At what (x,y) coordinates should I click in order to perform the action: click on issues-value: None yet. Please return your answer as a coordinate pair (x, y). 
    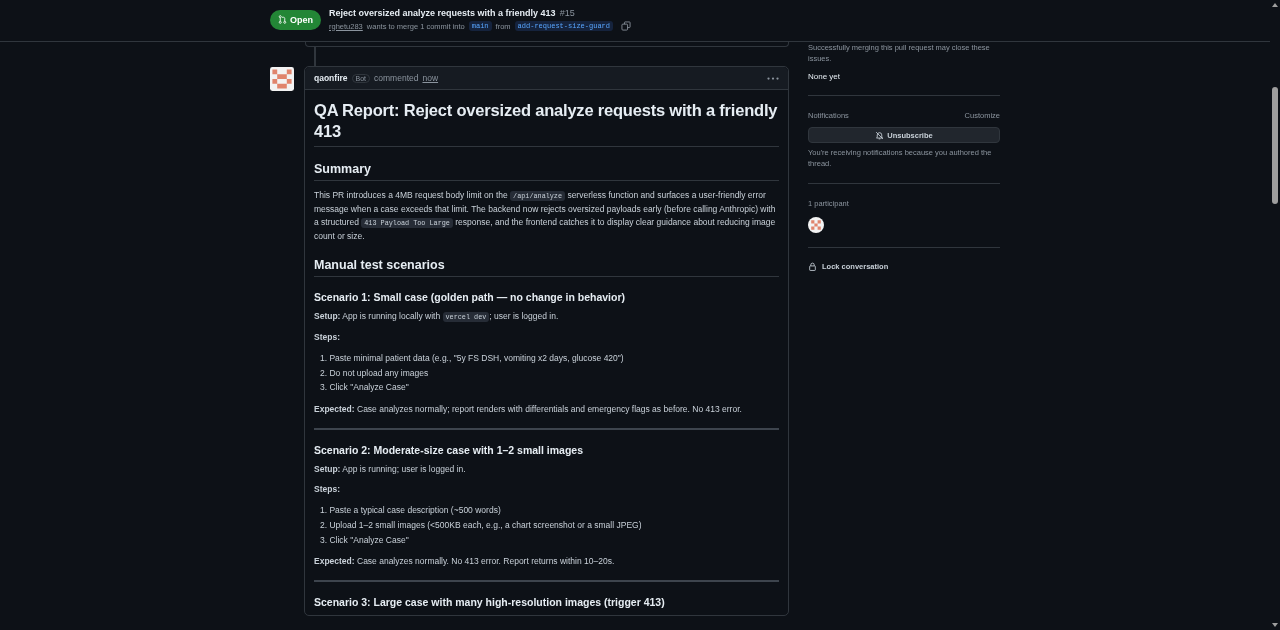
    Looking at the image, I should click on (825, 76).